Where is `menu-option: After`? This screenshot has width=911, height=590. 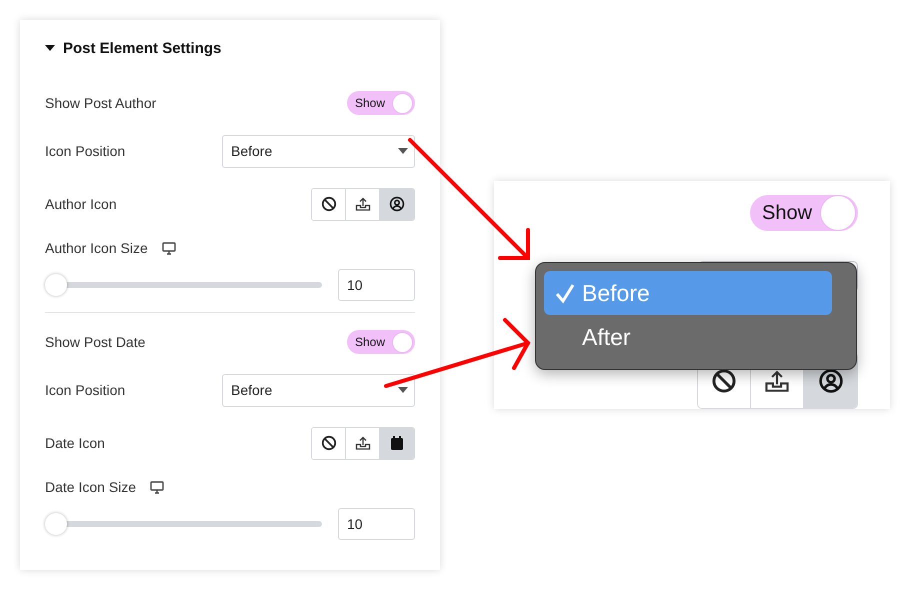 menu-option: After is located at coordinates (688, 337).